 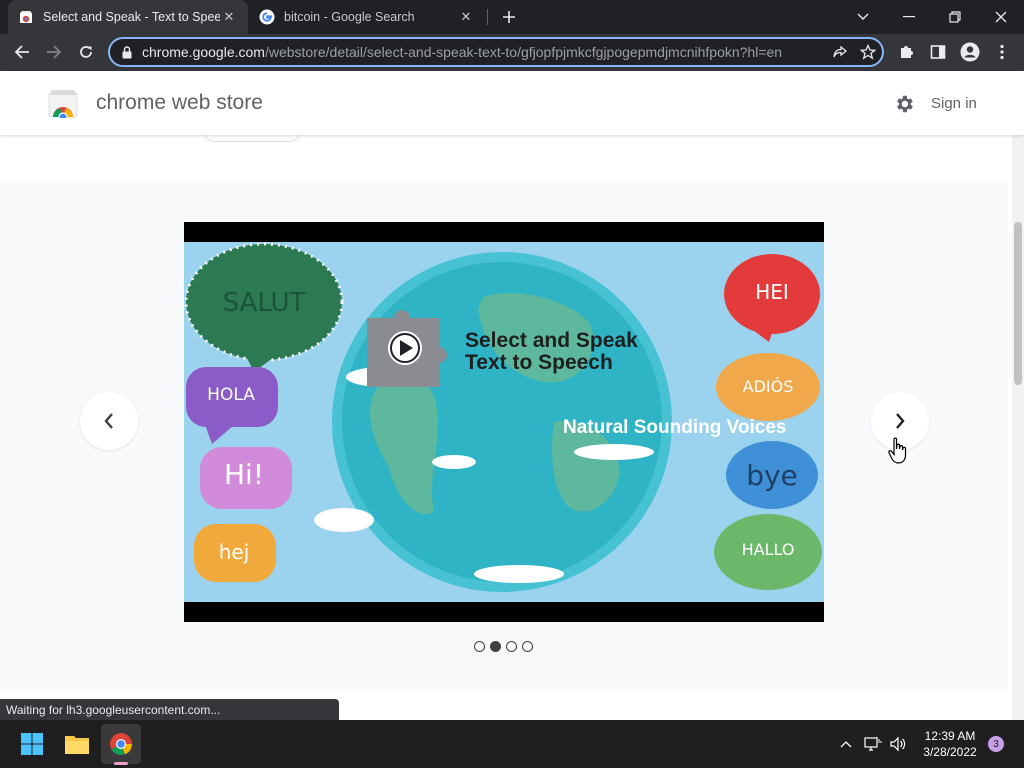 What do you see at coordinates (179, 103) in the screenshot?
I see `store-title: chrome web store` at bounding box center [179, 103].